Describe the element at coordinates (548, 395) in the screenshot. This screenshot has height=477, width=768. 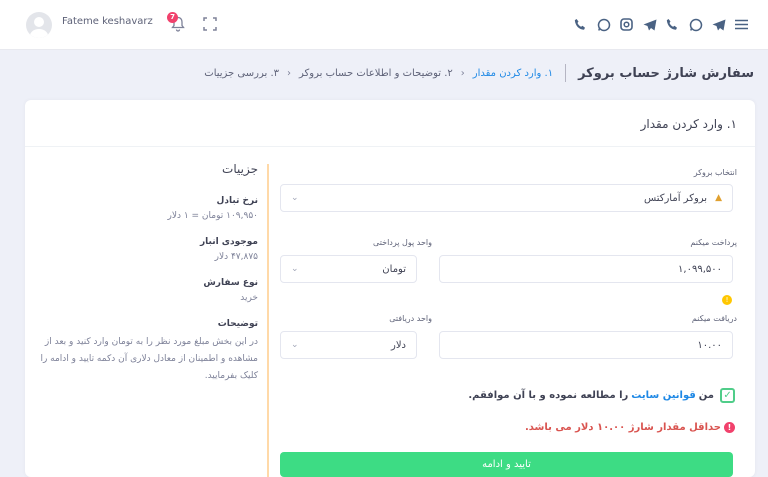
I see `agree-suffix: را مطالعه نموده و با آن موافقم.` at that location.